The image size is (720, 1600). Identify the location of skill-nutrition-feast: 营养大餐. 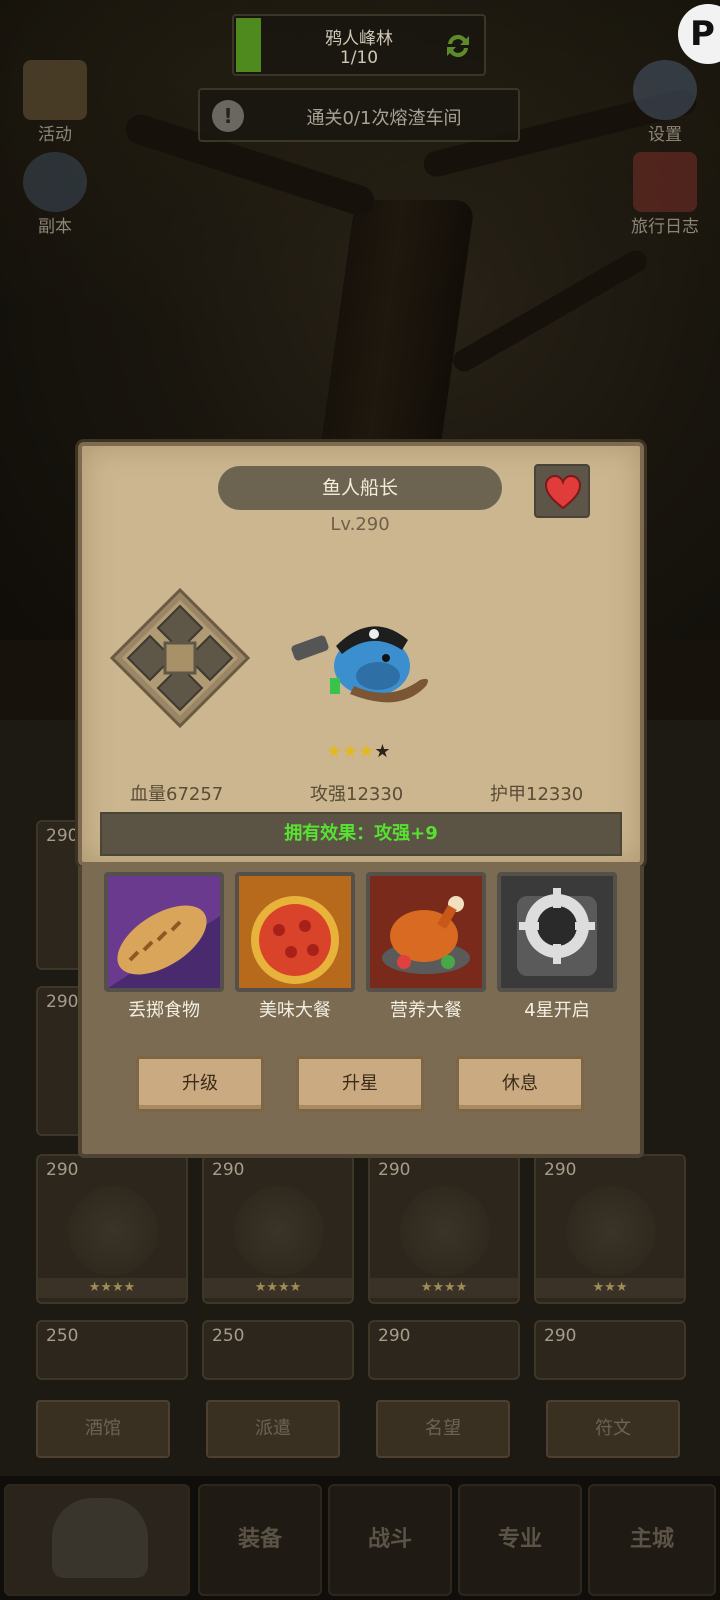
(426, 947).